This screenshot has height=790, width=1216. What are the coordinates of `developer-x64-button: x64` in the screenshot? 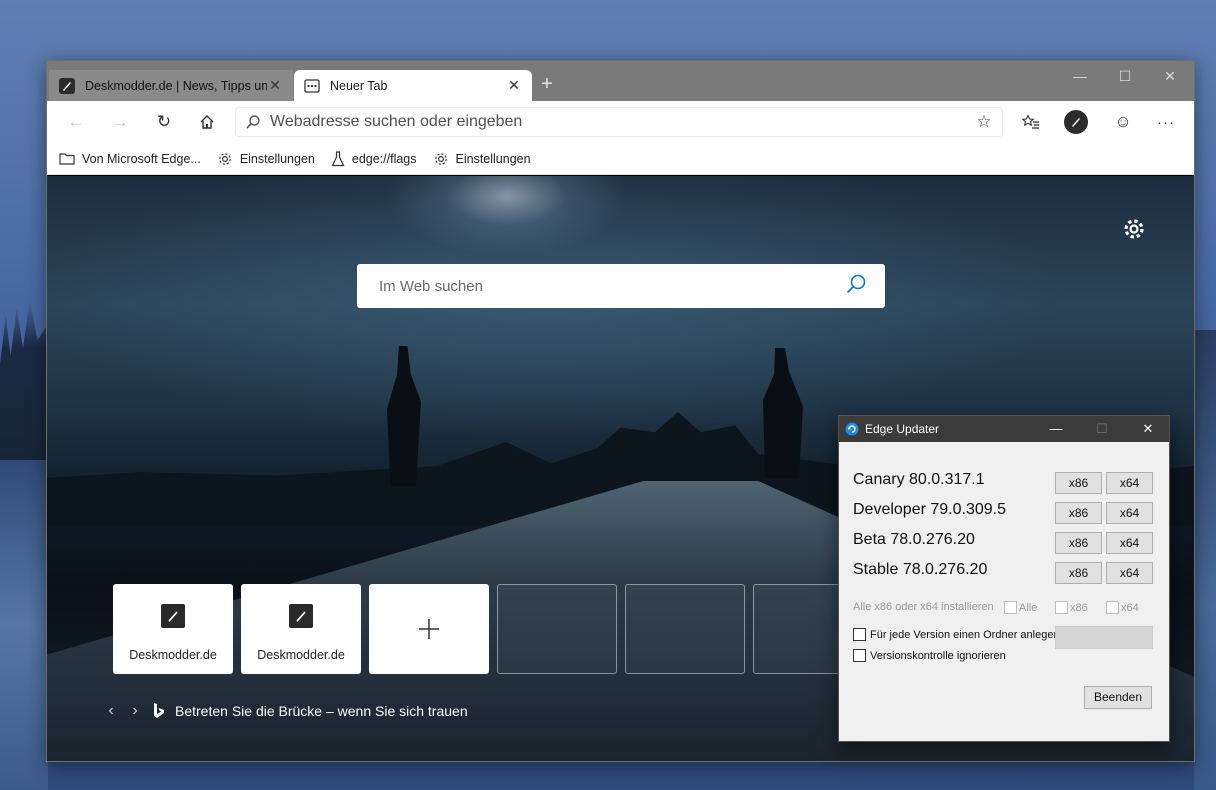 It's located at (1129, 513).